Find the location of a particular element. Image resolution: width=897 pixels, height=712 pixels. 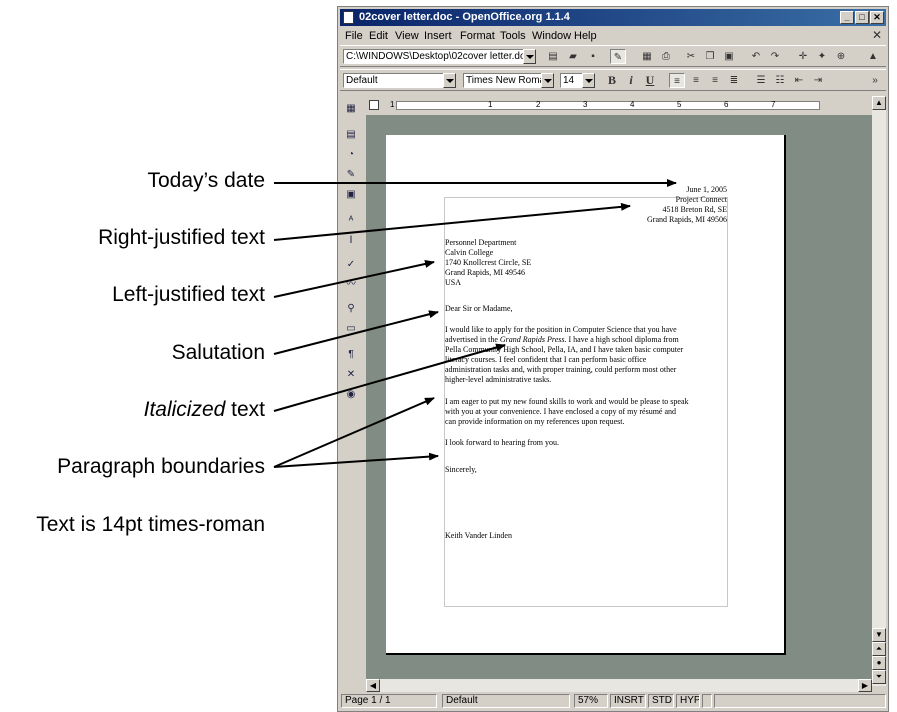

maximize-button: □ is located at coordinates (862, 17).